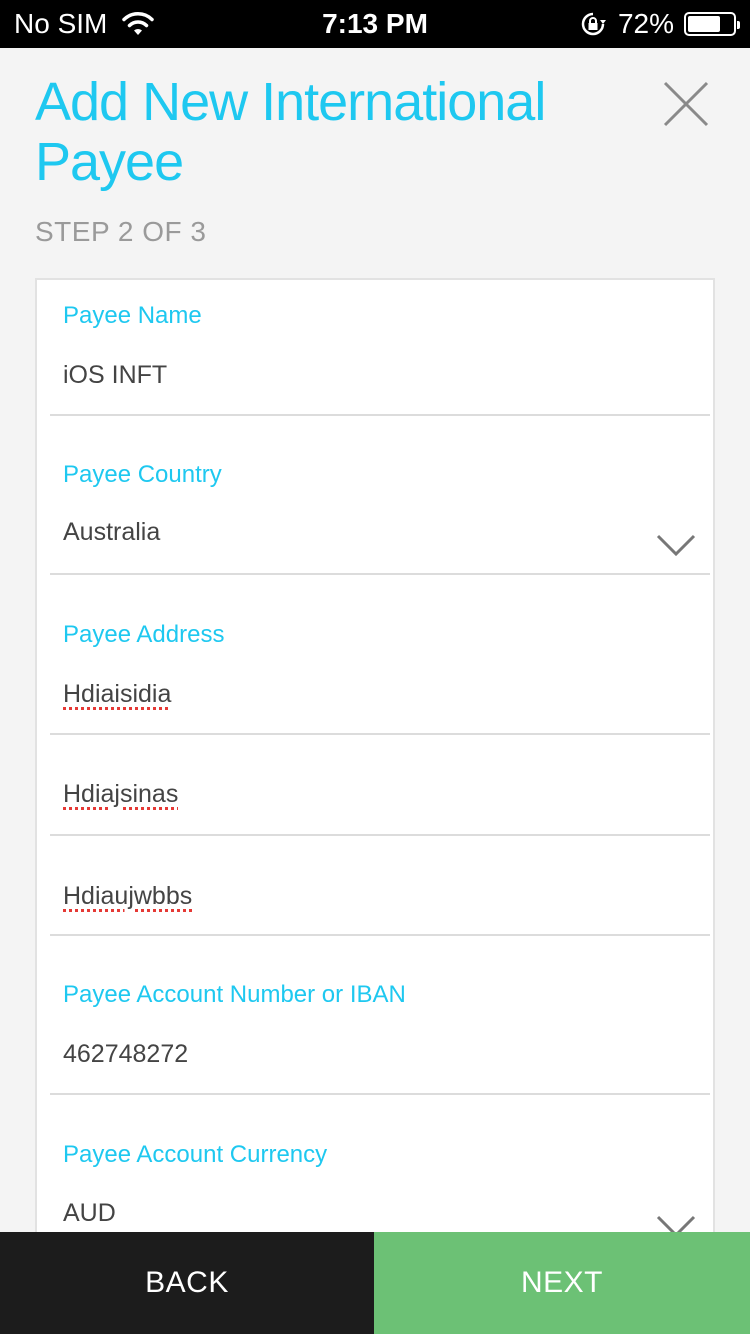 This screenshot has width=750, height=1334. I want to click on chevron-down-icon, so click(676, 545).